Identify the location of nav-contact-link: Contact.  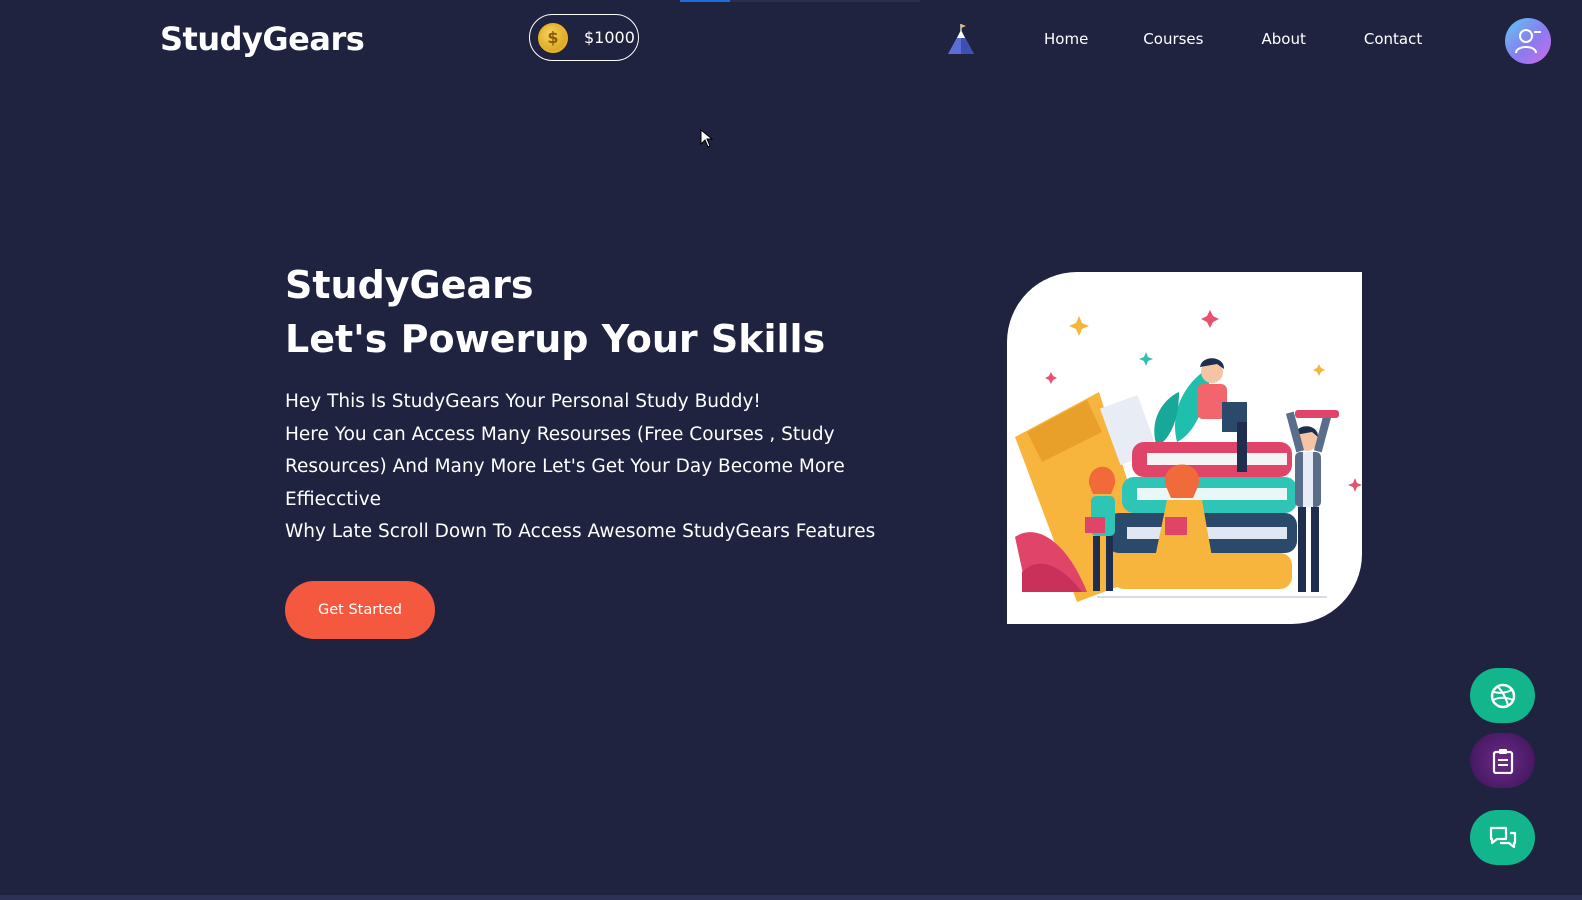
(1393, 39).